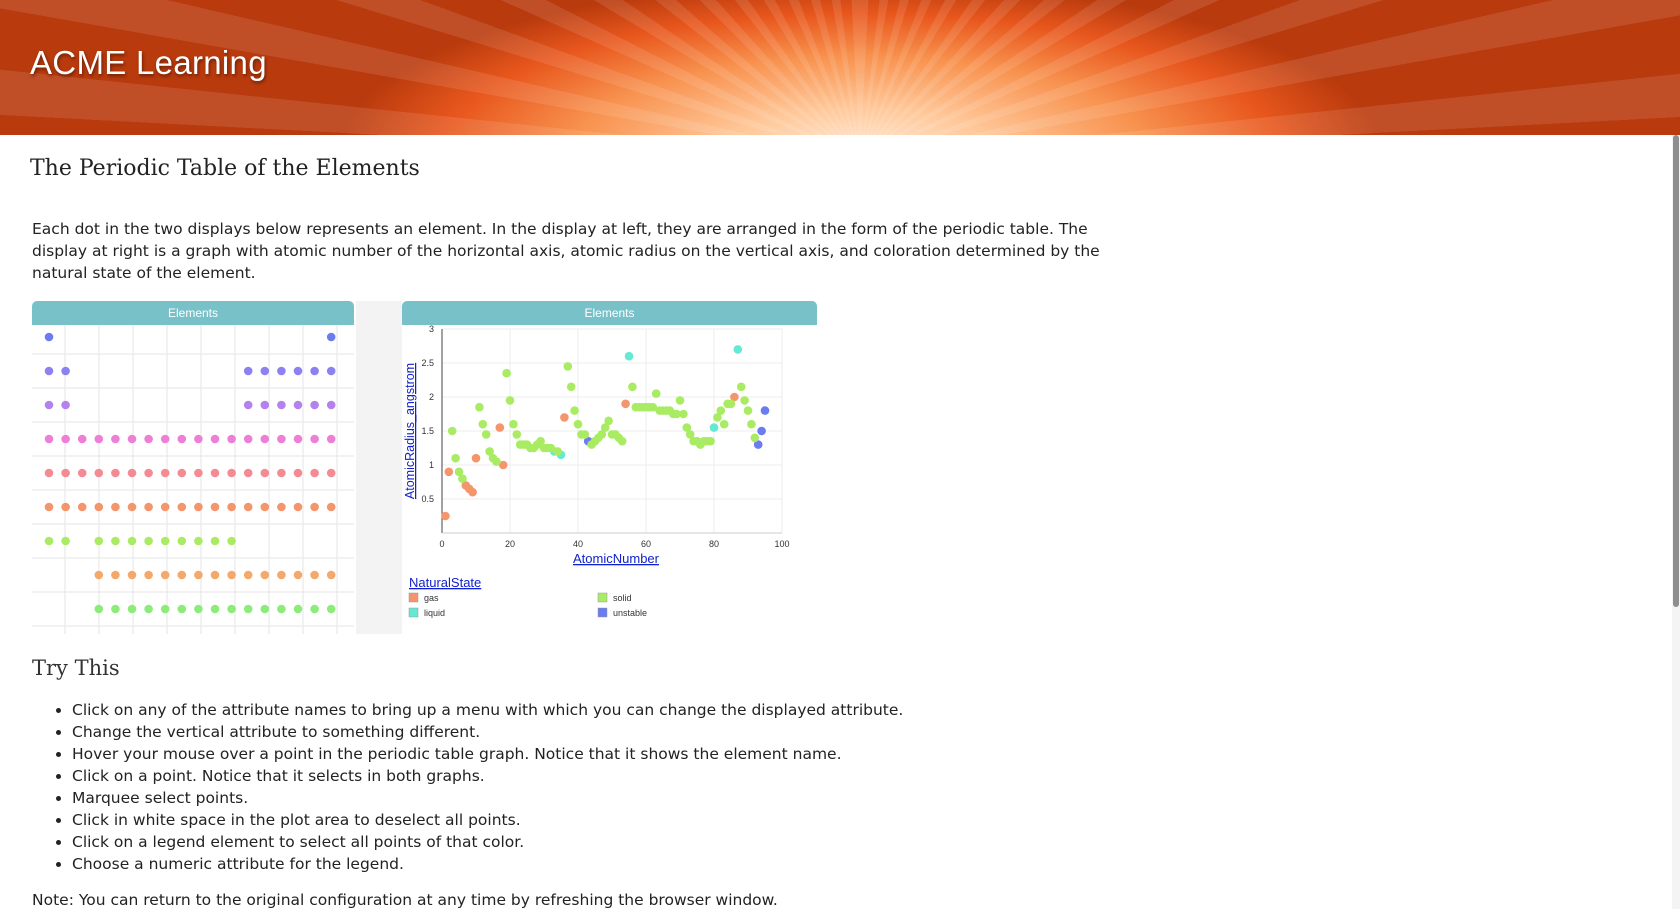 The width and height of the screenshot is (1680, 911). I want to click on periodic-table-plot, so click(193, 479).